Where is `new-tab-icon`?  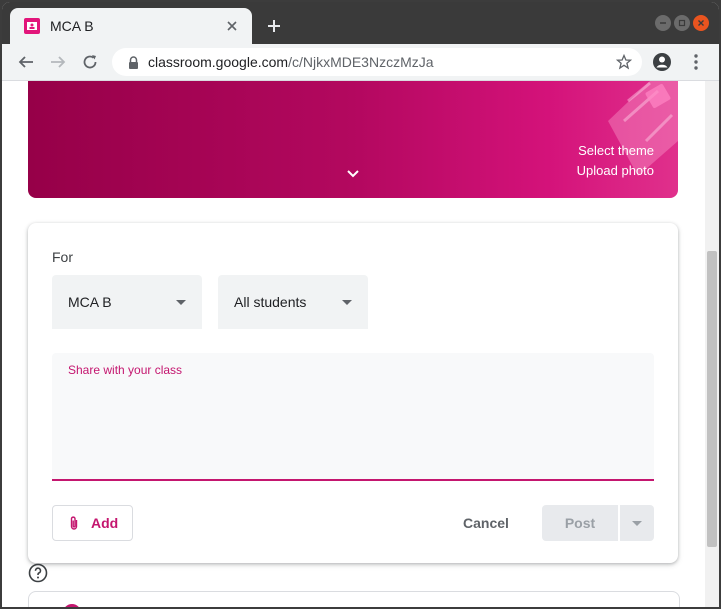
new-tab-icon is located at coordinates (274, 26).